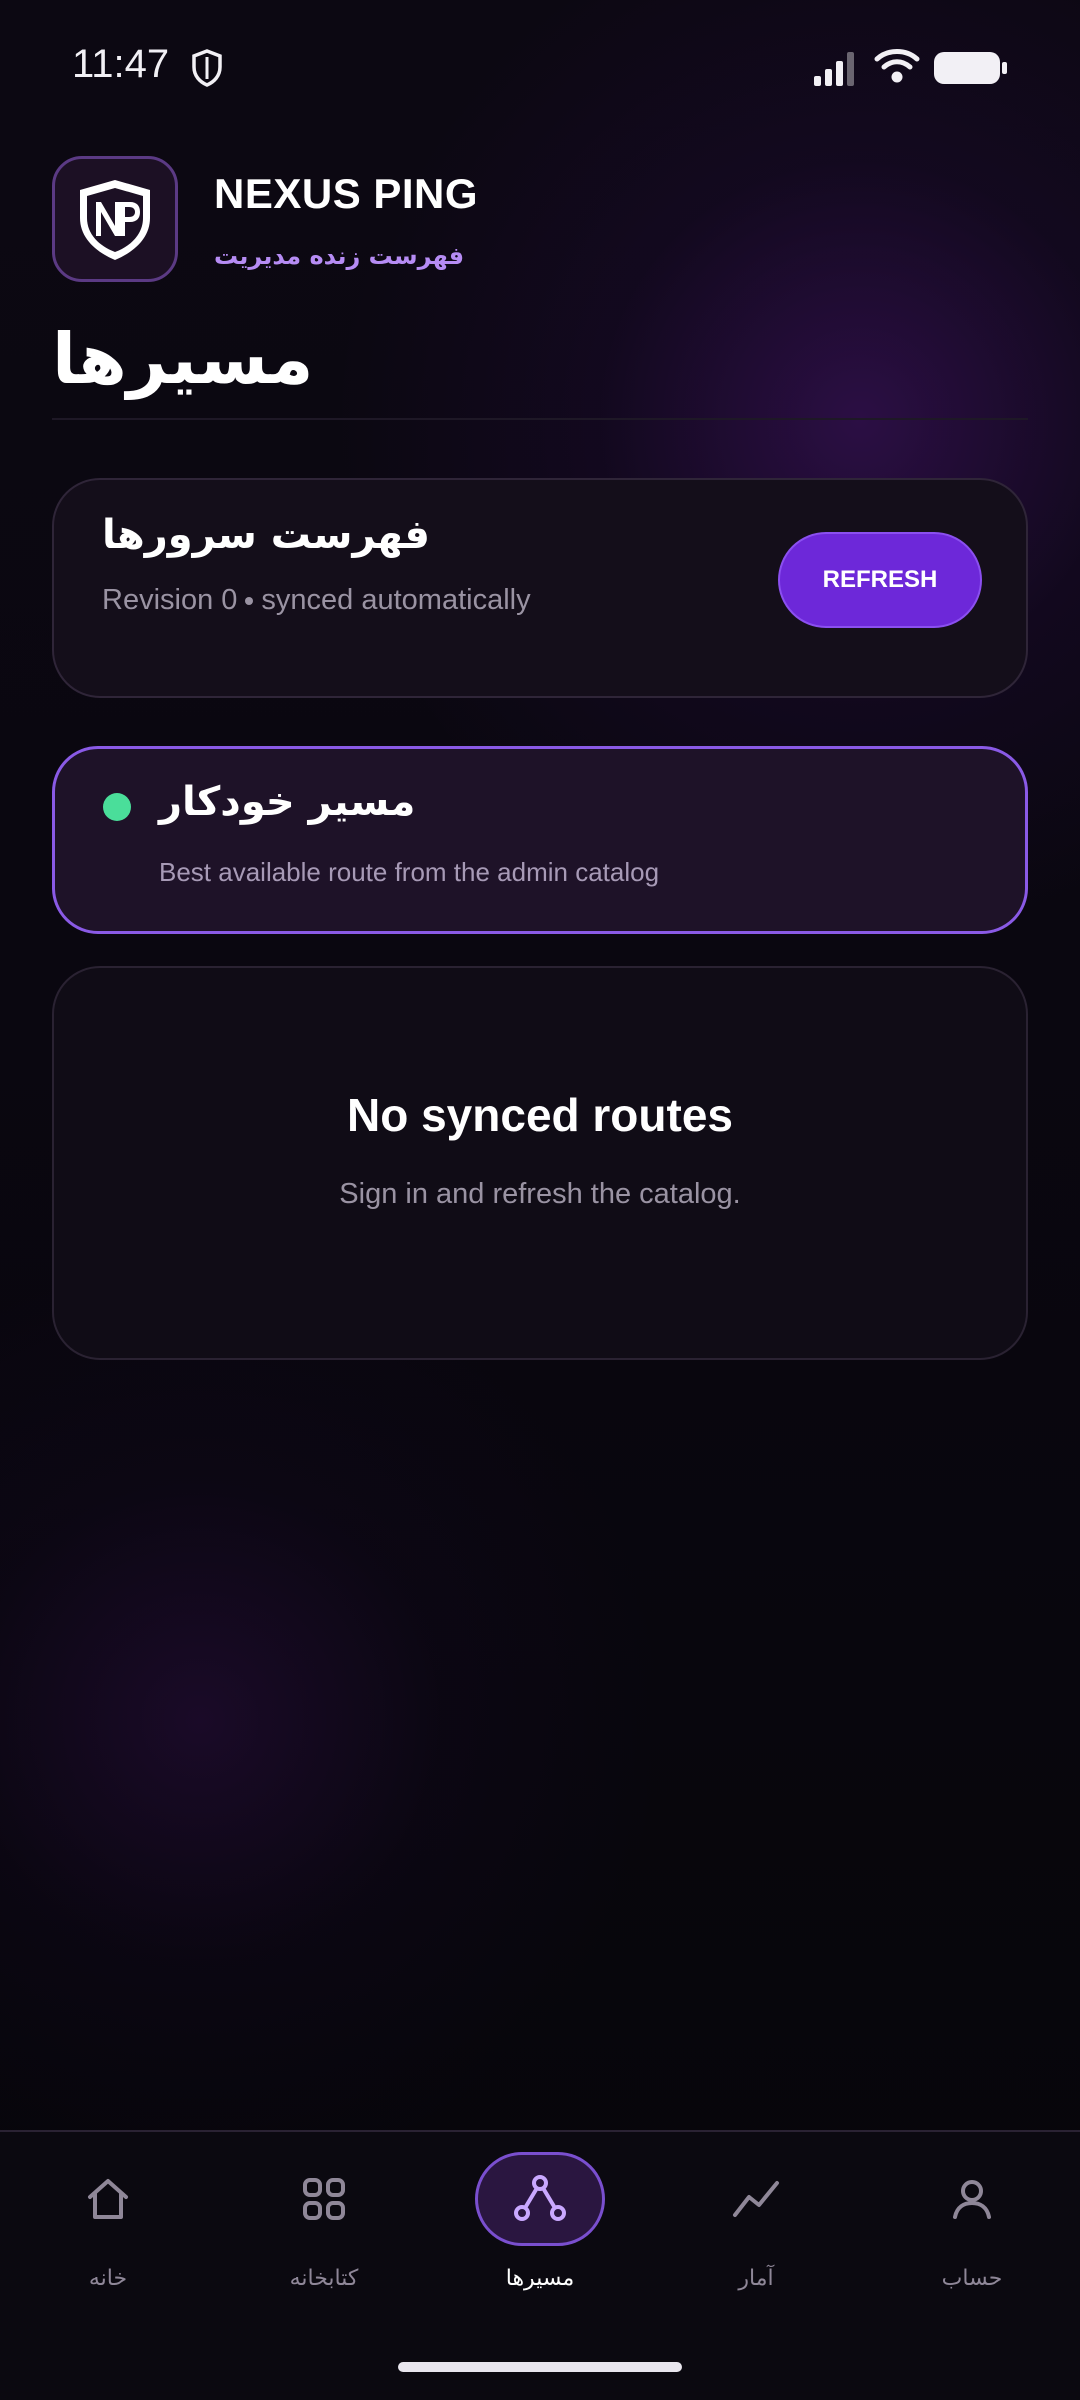  Describe the element at coordinates (972, 2199) in the screenshot. I see `user-icon` at that location.